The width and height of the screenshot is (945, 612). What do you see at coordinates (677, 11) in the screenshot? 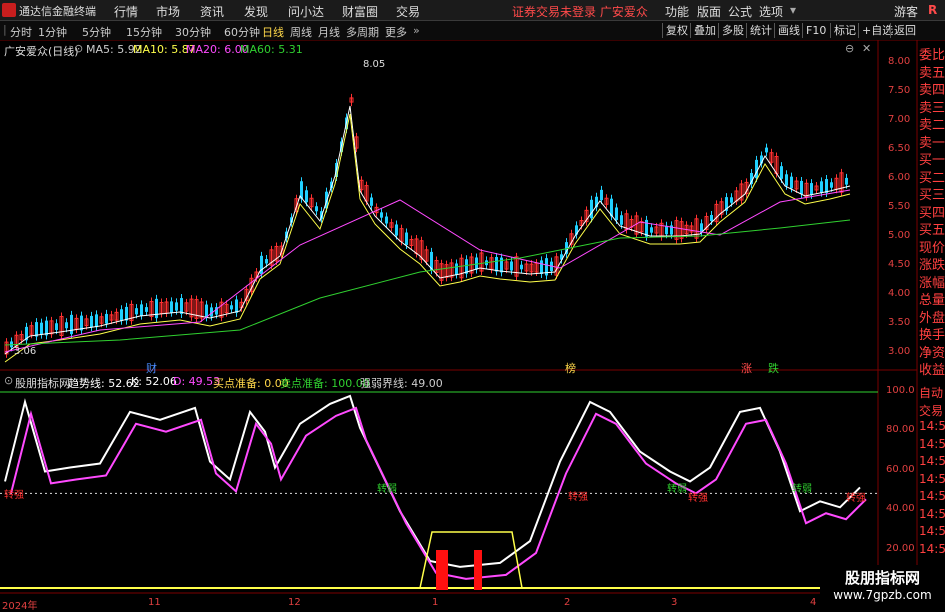
I see `menu-gongneng: 功能` at bounding box center [677, 11].